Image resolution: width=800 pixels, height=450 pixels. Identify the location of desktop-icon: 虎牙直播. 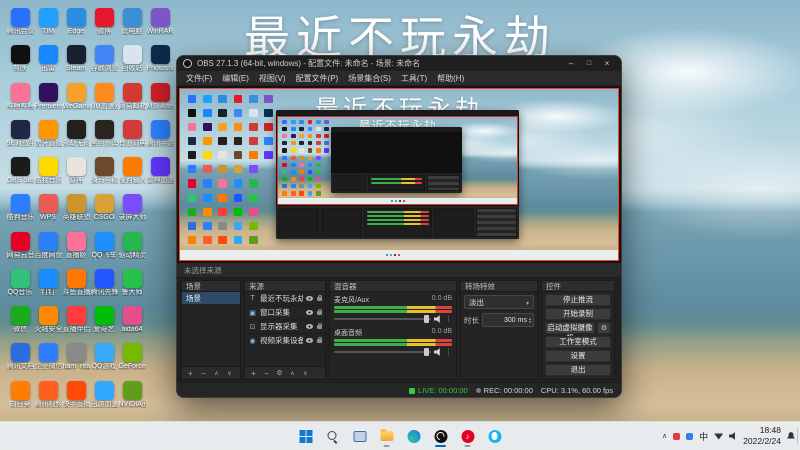
(48, 136).